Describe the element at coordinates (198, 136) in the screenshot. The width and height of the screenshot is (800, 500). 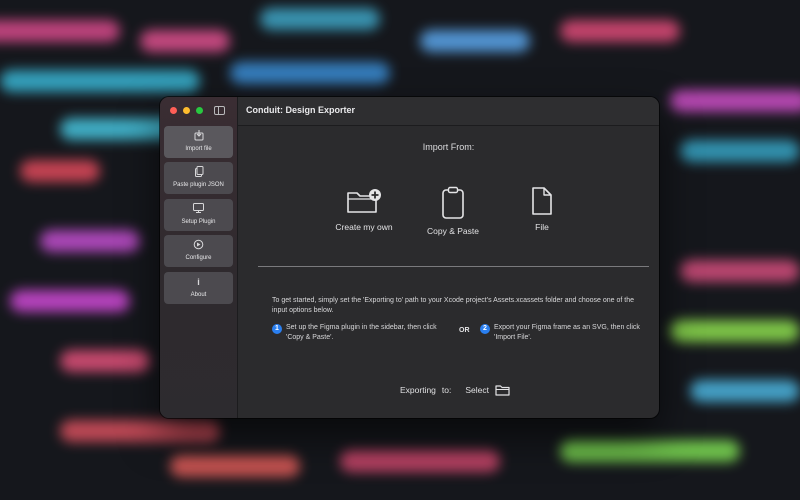
I see `import-file-icon` at that location.